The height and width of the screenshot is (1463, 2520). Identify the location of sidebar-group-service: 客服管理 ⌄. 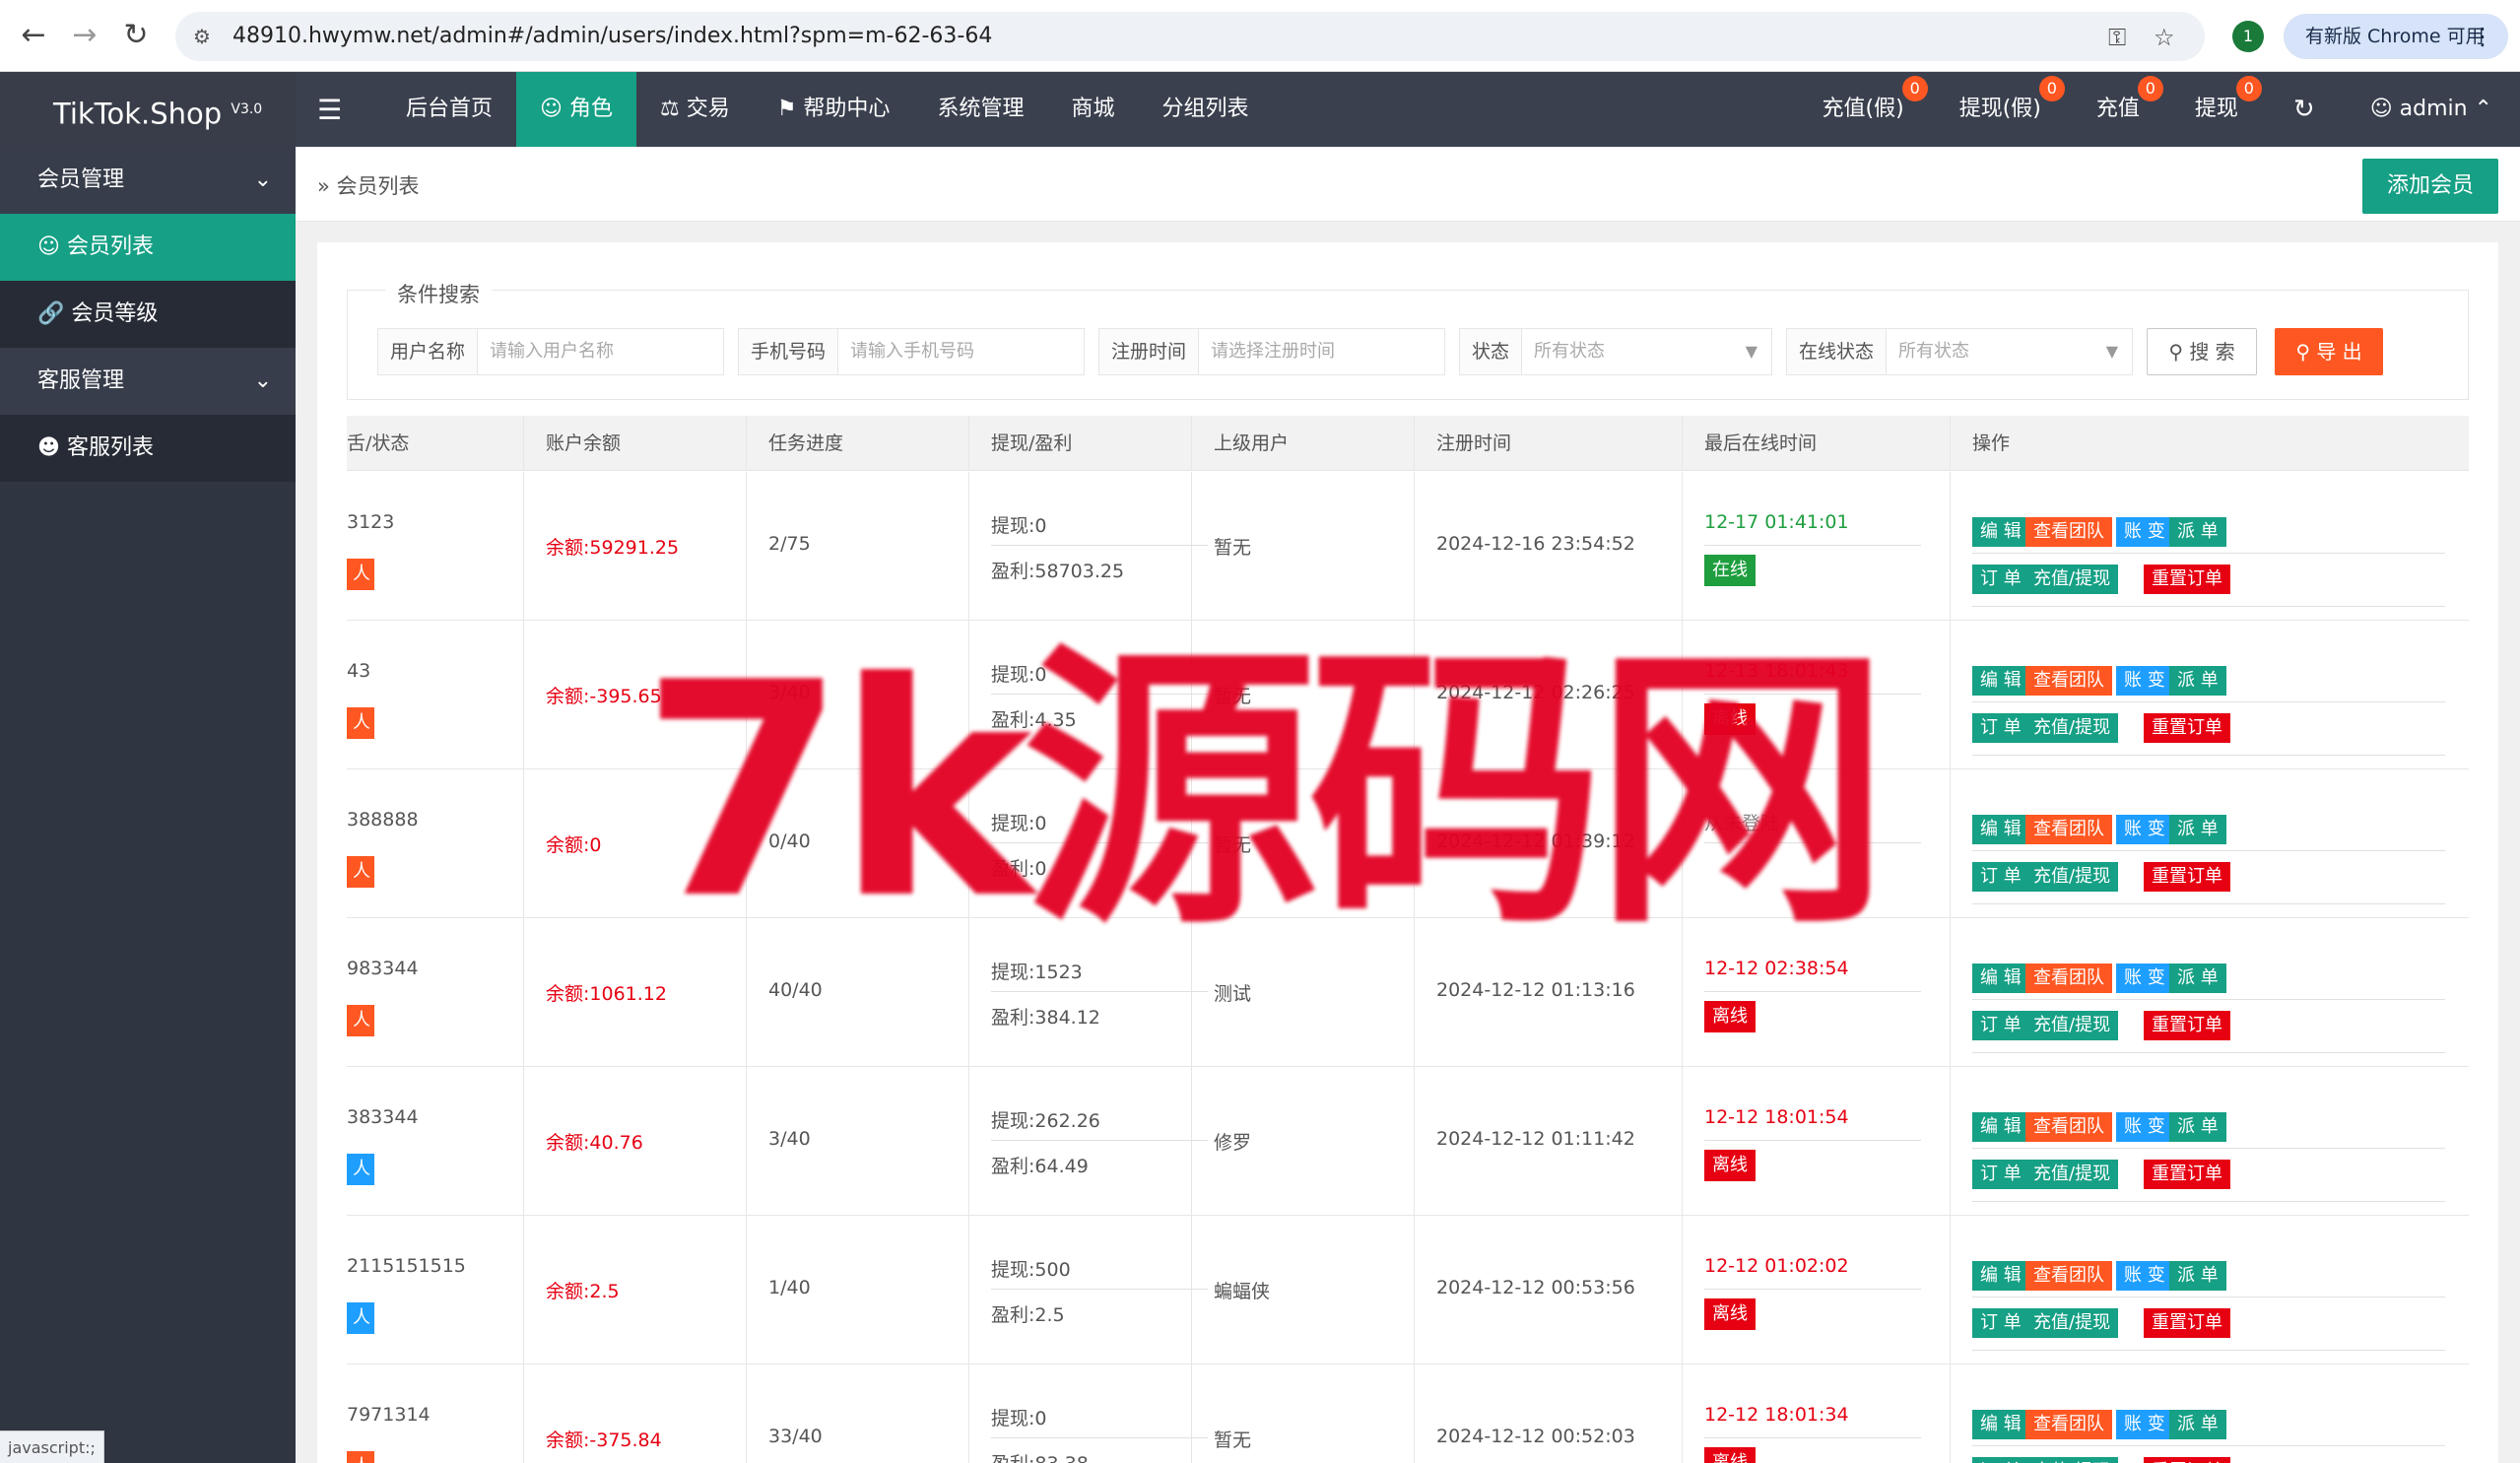
(148, 381).